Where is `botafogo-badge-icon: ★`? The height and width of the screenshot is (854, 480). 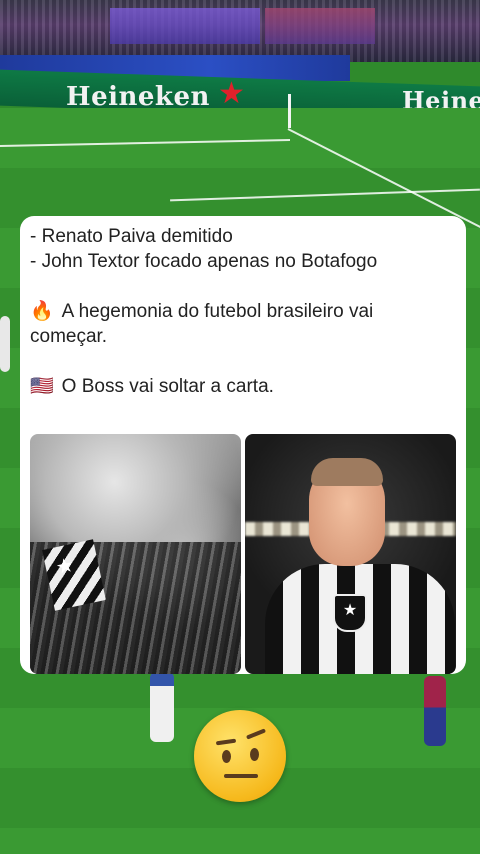
botafogo-badge-icon: ★ is located at coordinates (350, 613).